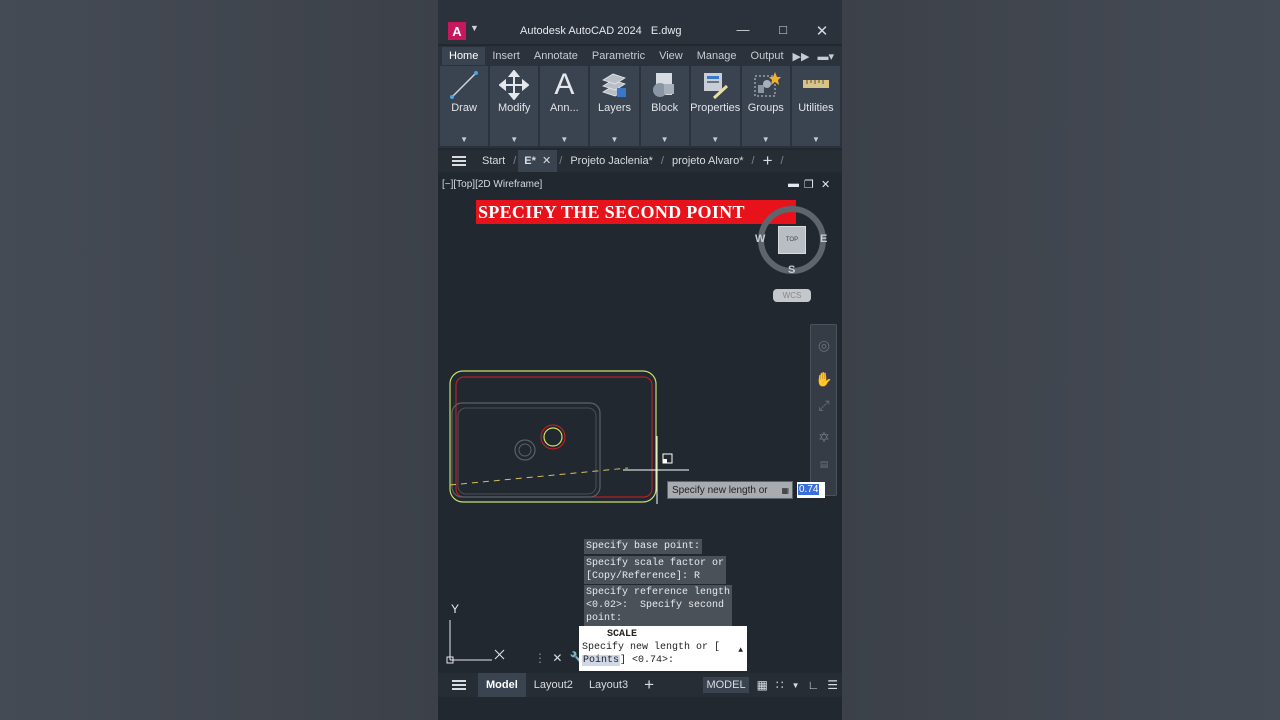 This screenshot has height=720, width=1280. Describe the element at coordinates (767, 56) in the screenshot. I see `tab-output: Output` at that location.